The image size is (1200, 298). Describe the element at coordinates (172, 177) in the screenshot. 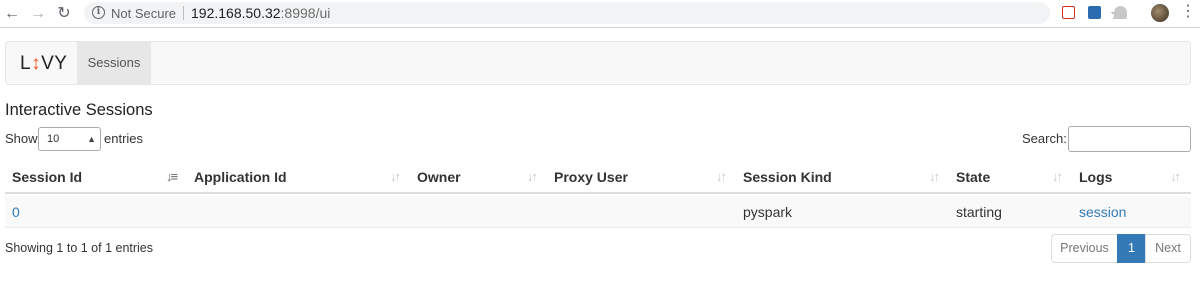

I see `sort-ascending-icon: ↓≡` at that location.